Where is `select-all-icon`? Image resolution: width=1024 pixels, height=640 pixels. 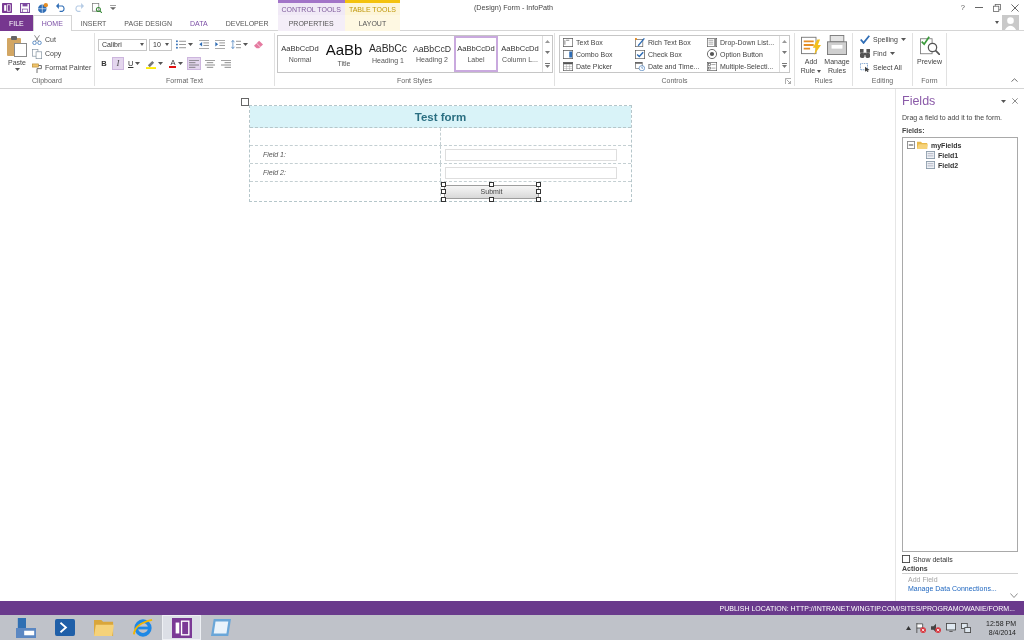
select-all-icon is located at coordinates (865, 67).